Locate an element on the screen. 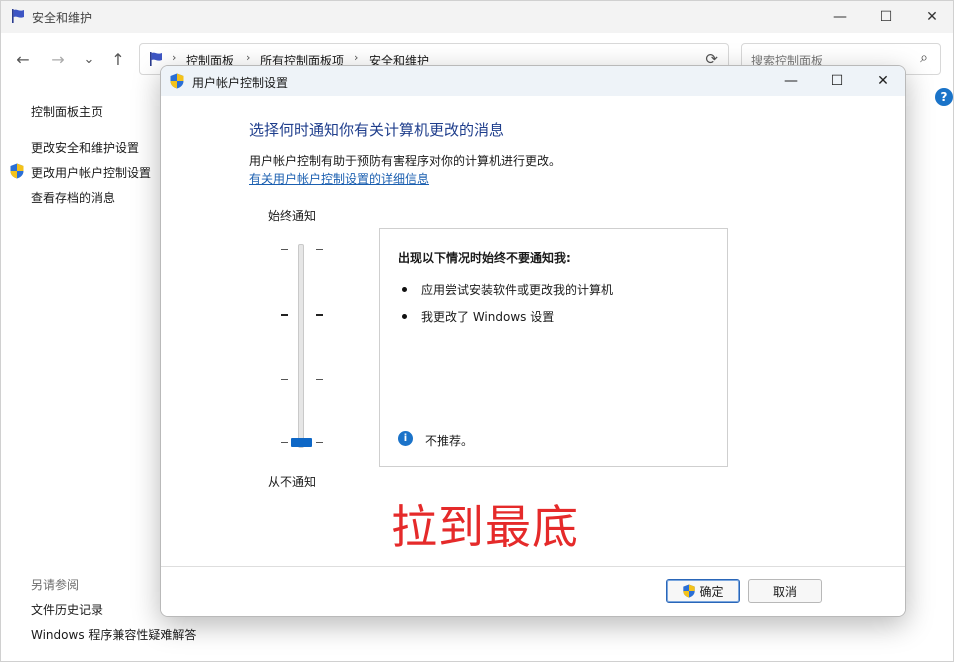 The width and height of the screenshot is (954, 662). window-titlebar: 安全和维护 — ☐ ✕ is located at coordinates (477, 17).